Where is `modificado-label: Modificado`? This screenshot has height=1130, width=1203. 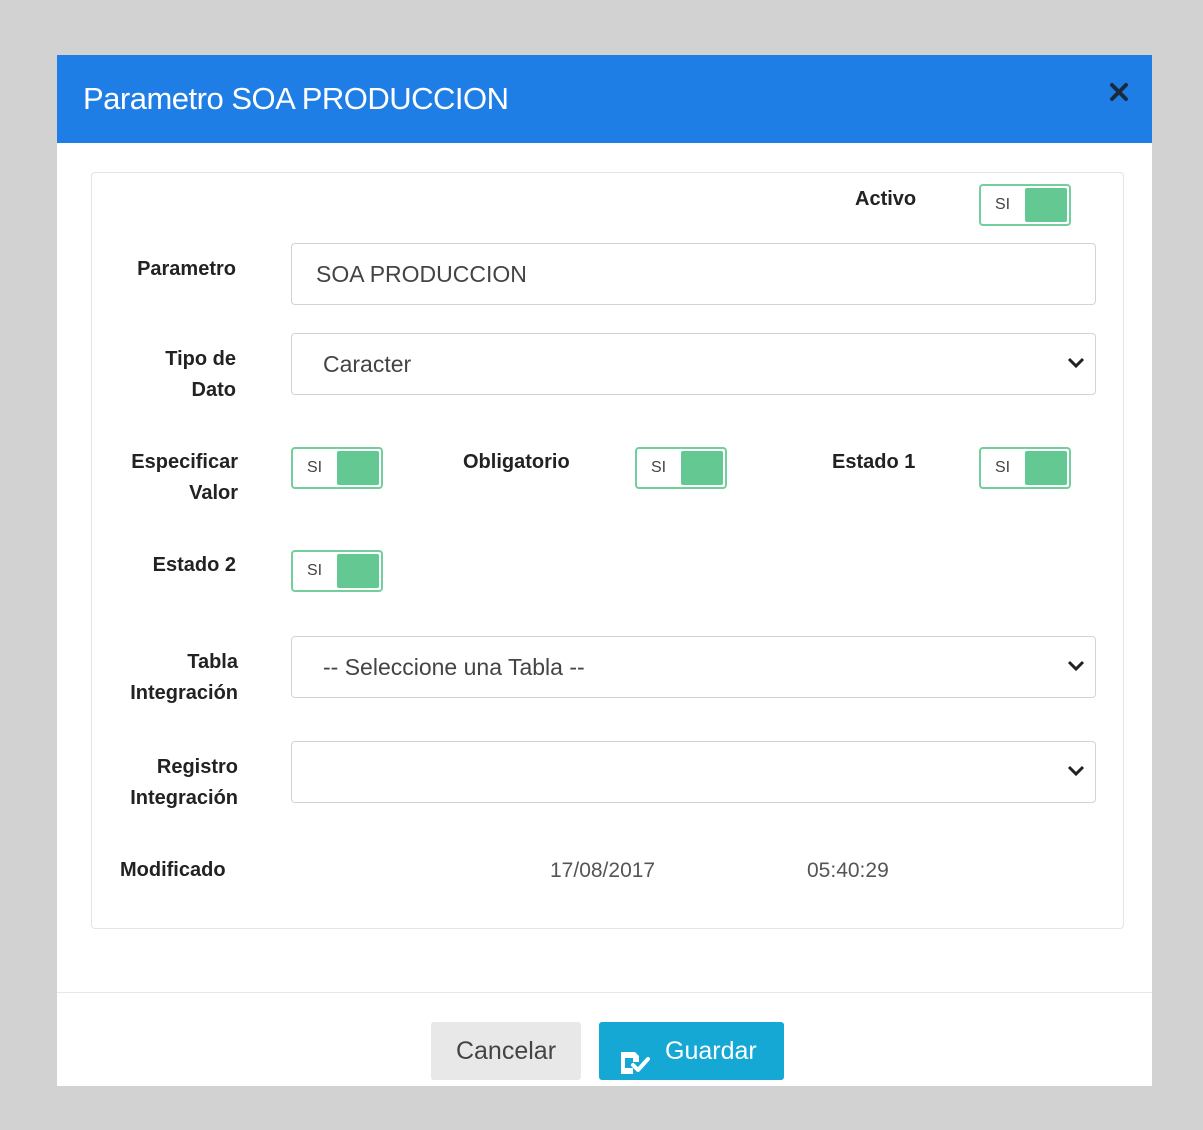
modificado-label: Modificado is located at coordinates (173, 870).